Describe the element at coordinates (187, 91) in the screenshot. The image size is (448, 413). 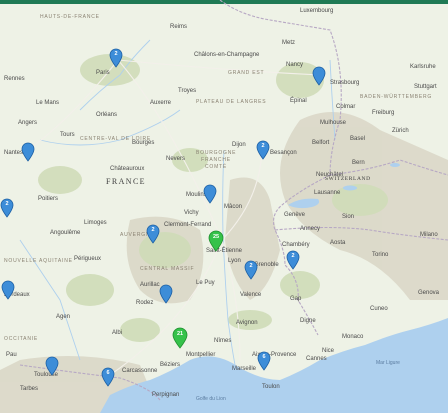
I see `city-label: Troyes` at that location.